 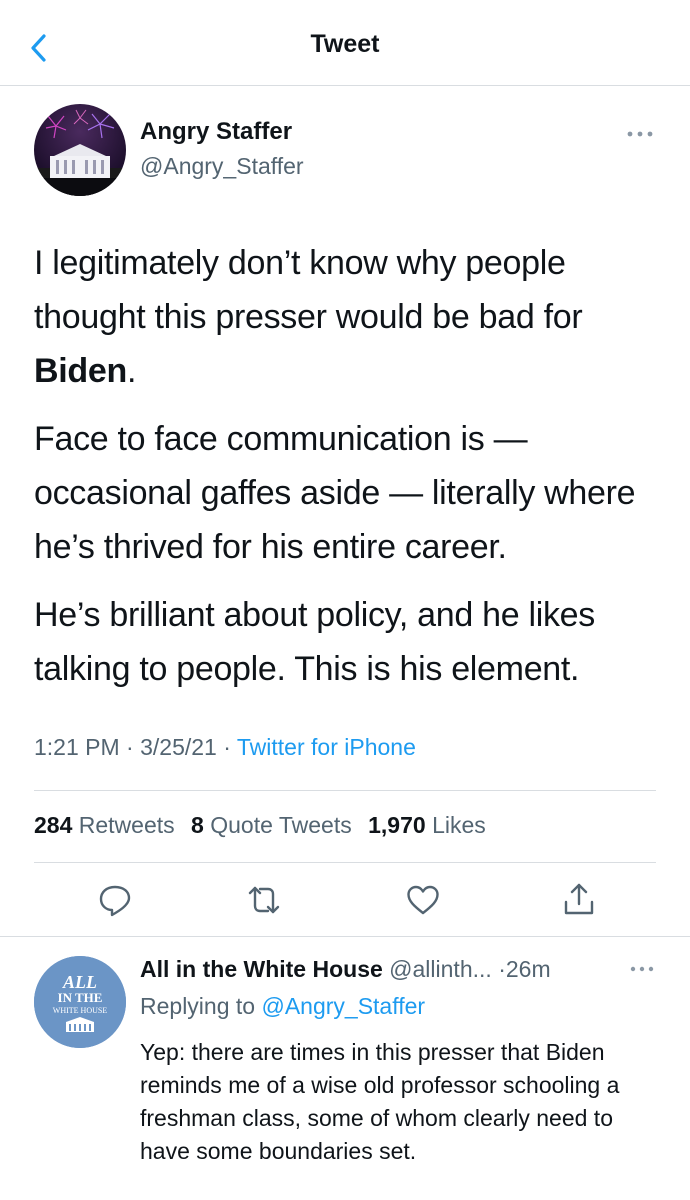 I want to click on reply-author-avatar: ALL IN THE WHITE HOUSE, so click(x=80, y=1002).